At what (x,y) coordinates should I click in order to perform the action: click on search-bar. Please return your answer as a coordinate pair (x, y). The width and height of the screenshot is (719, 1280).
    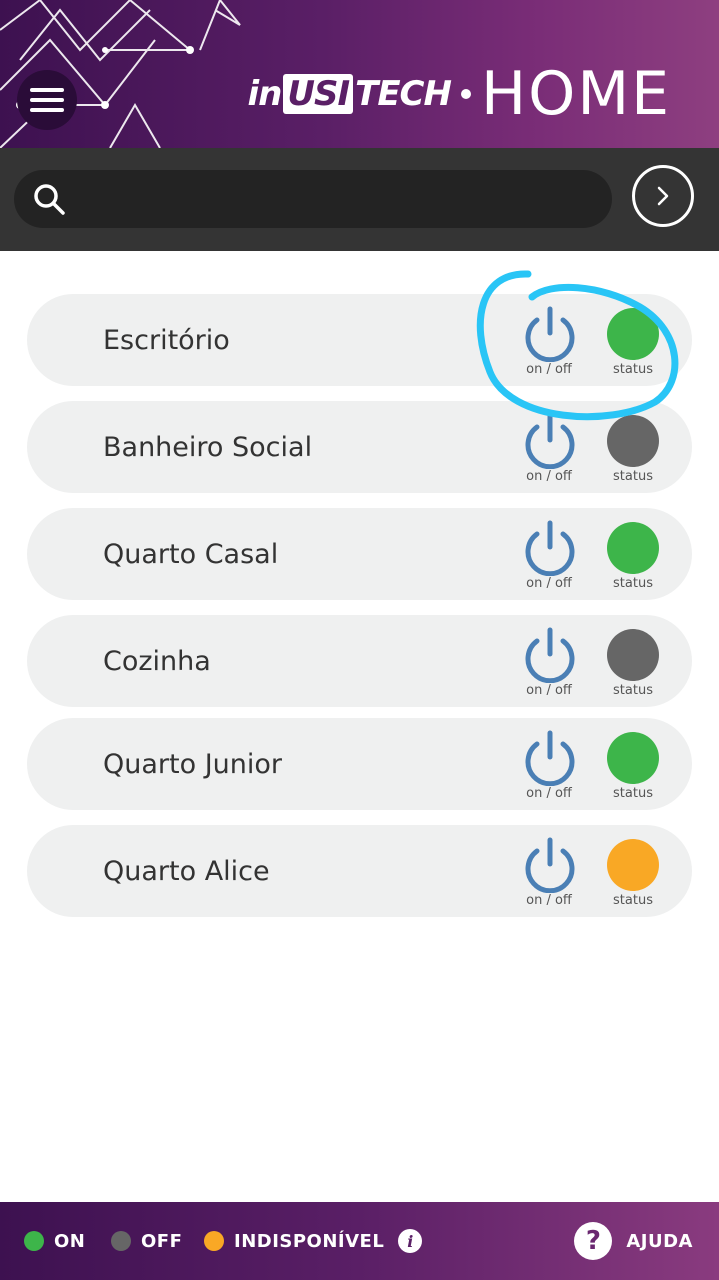
    Looking at the image, I should click on (359, 199).